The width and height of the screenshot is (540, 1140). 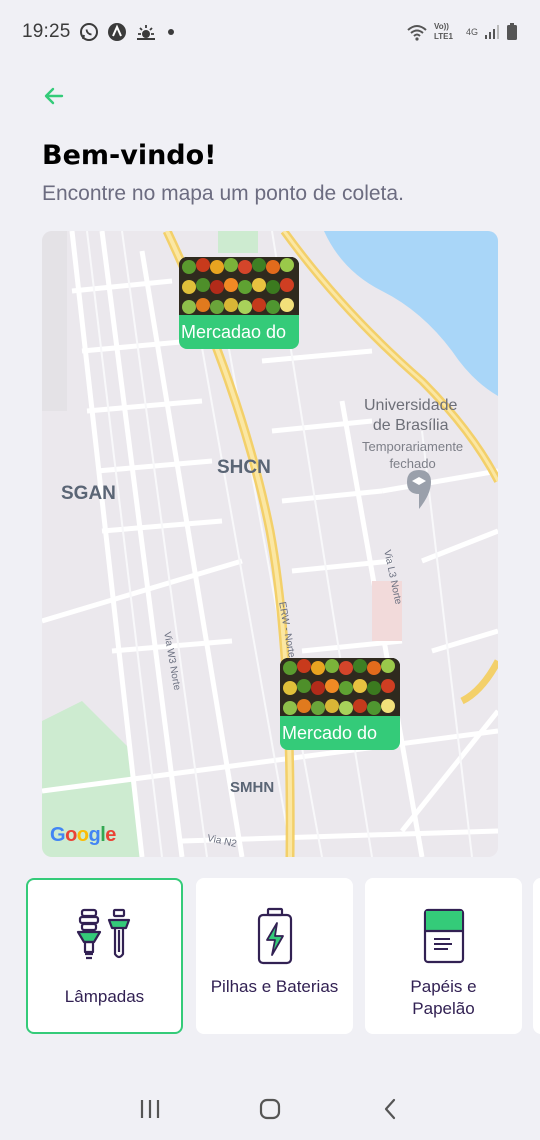 I want to click on item-label: Lâmpadas, so click(x=104, y=996).